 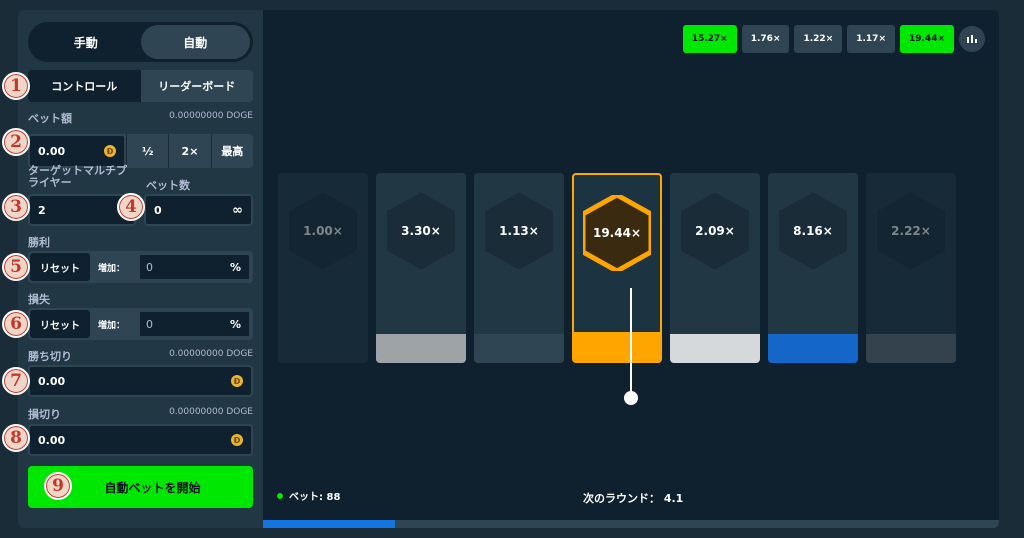 I want to click on bet-balance: 0.00000000 DOGE, so click(x=211, y=116).